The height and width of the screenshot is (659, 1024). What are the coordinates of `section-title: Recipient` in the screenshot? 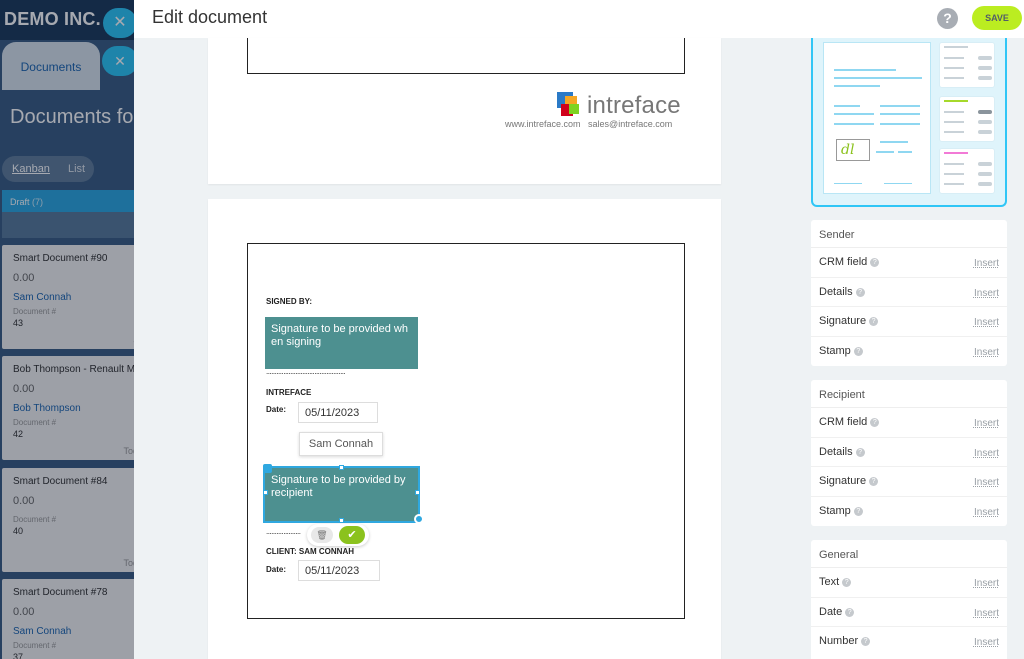 It's located at (909, 394).